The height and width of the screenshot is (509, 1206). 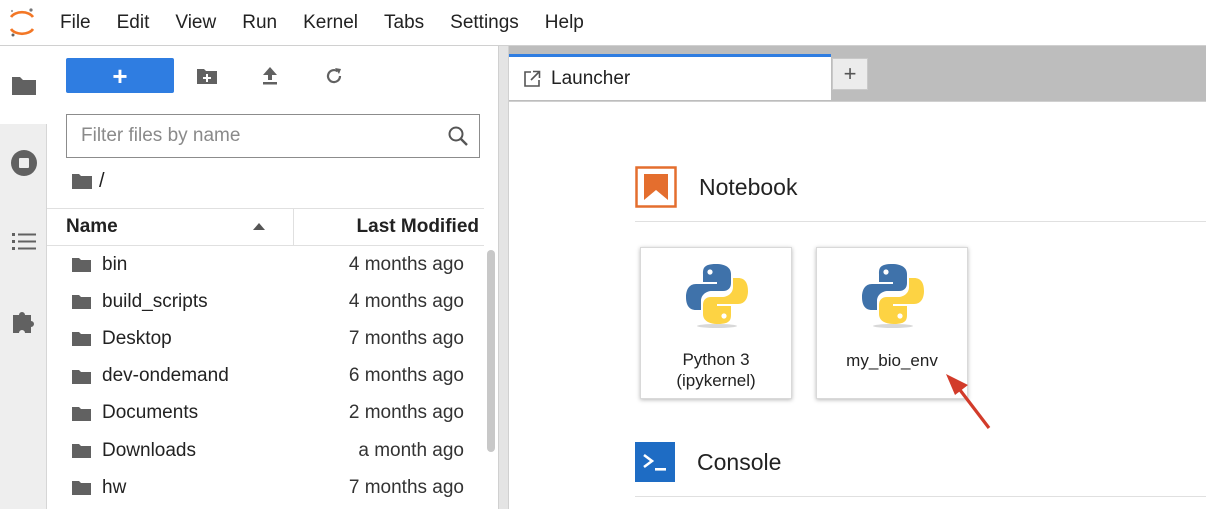 I want to click on list-icon, so click(x=23, y=241).